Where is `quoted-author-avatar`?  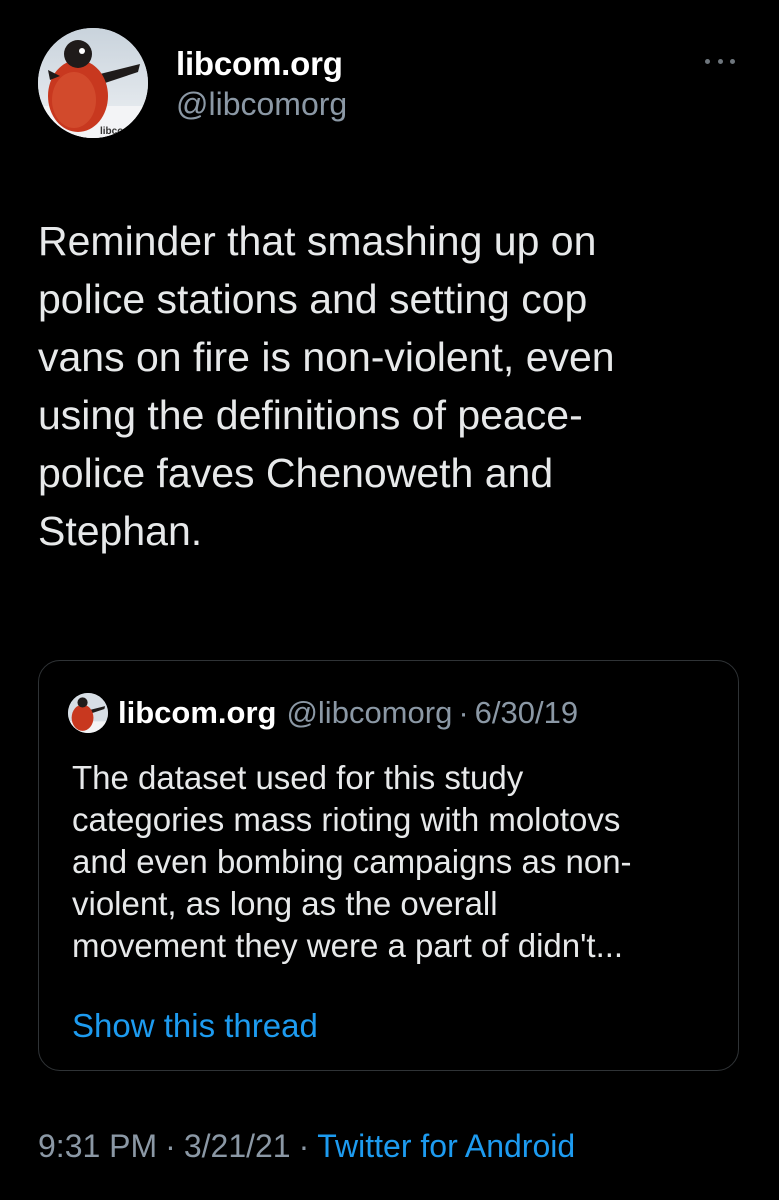 quoted-author-avatar is located at coordinates (88, 713).